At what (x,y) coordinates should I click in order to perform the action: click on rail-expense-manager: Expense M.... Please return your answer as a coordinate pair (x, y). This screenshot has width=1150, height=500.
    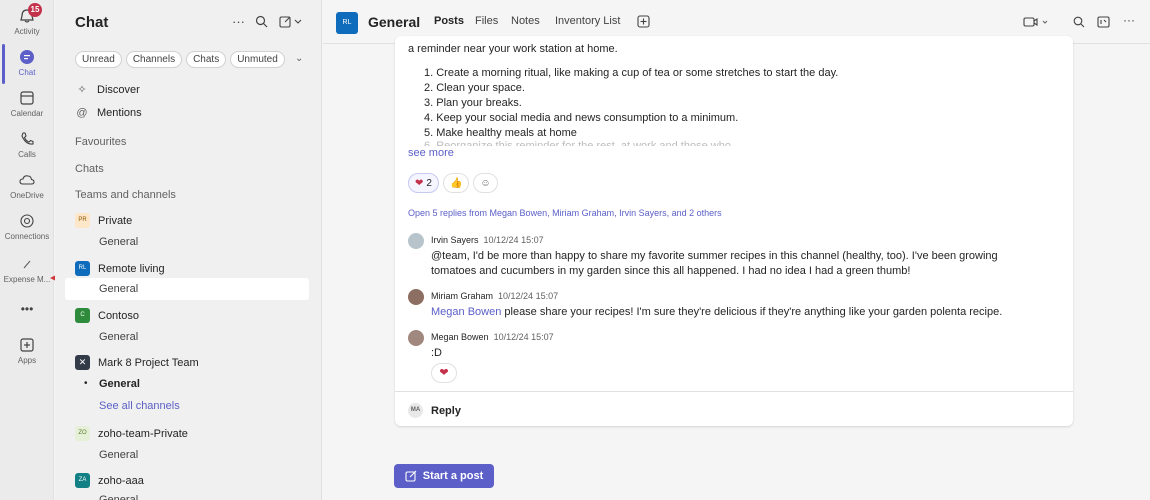
    Looking at the image, I should click on (27, 270).